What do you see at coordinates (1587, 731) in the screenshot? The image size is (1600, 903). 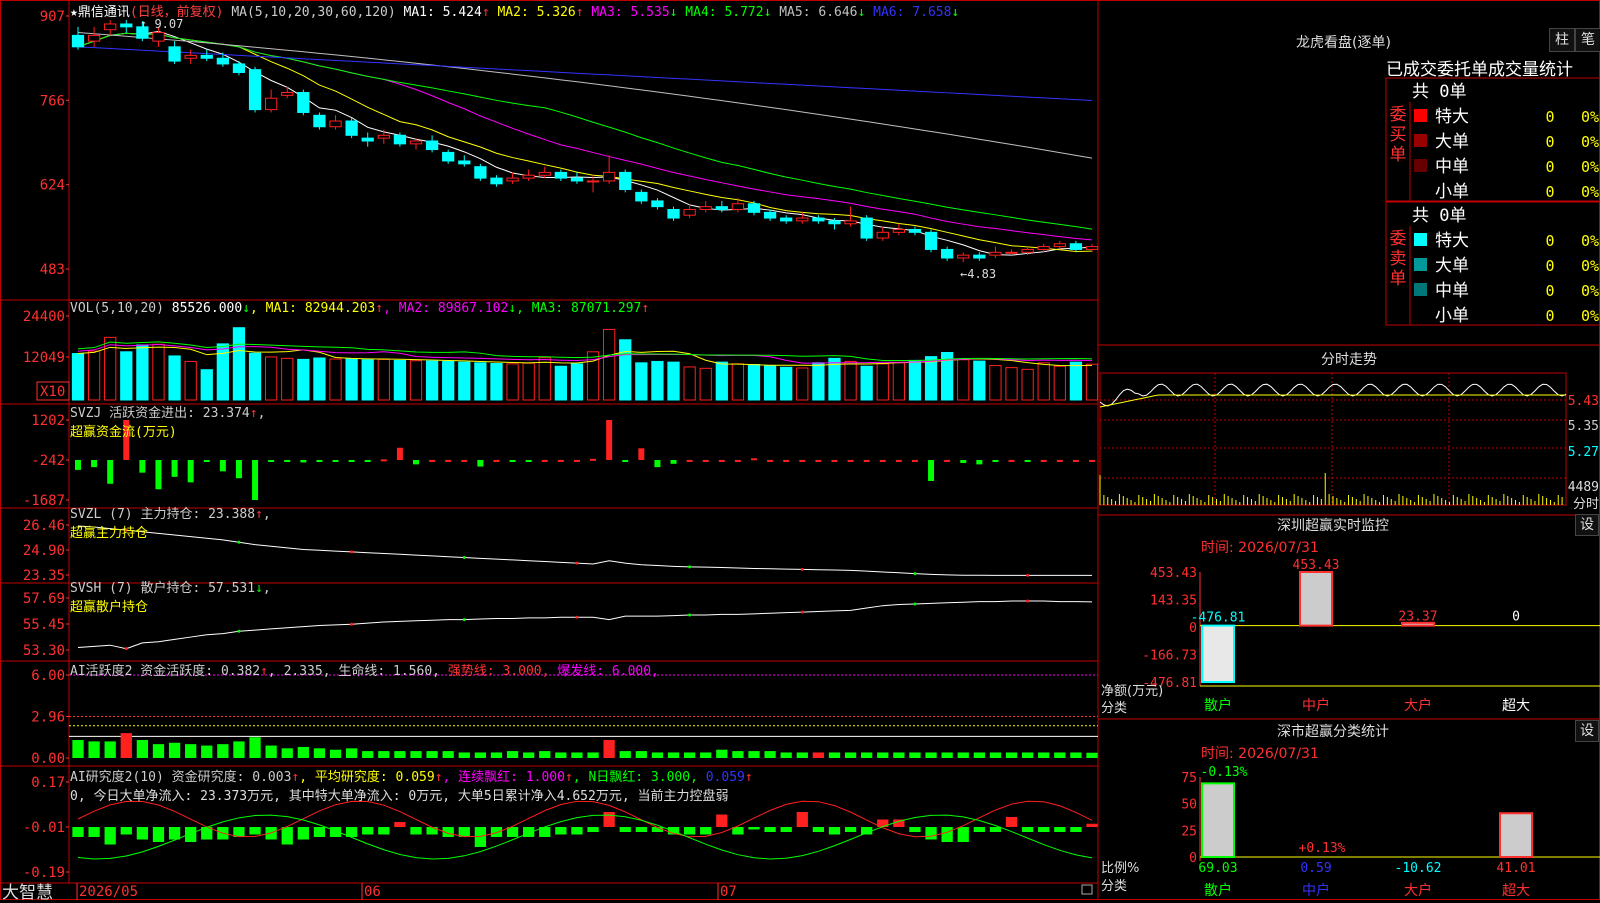 I see `stats-settings-button: 设` at bounding box center [1587, 731].